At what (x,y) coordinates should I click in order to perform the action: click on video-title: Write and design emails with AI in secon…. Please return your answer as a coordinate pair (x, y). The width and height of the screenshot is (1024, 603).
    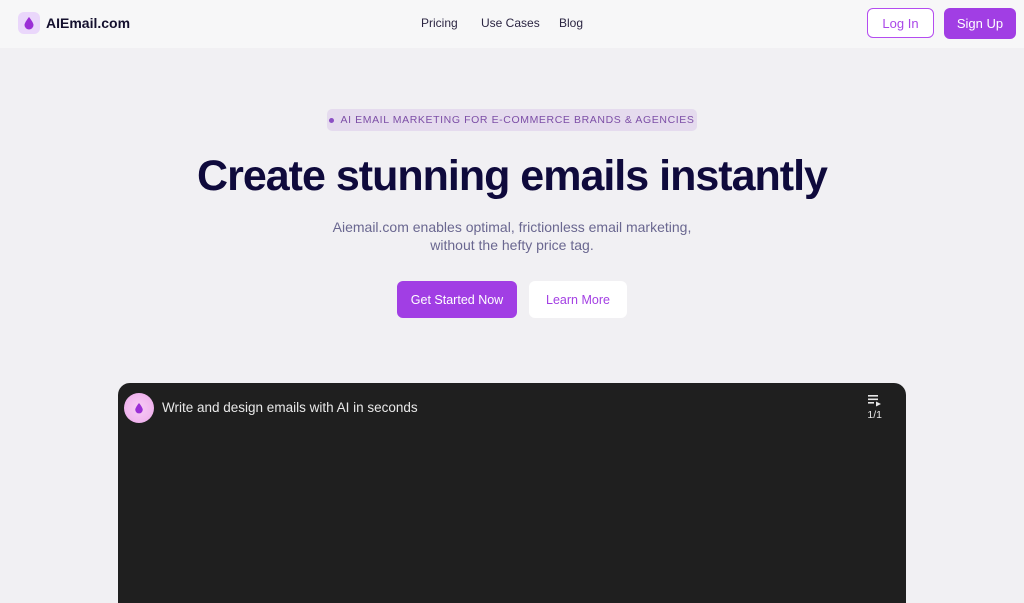
    Looking at the image, I should click on (290, 407).